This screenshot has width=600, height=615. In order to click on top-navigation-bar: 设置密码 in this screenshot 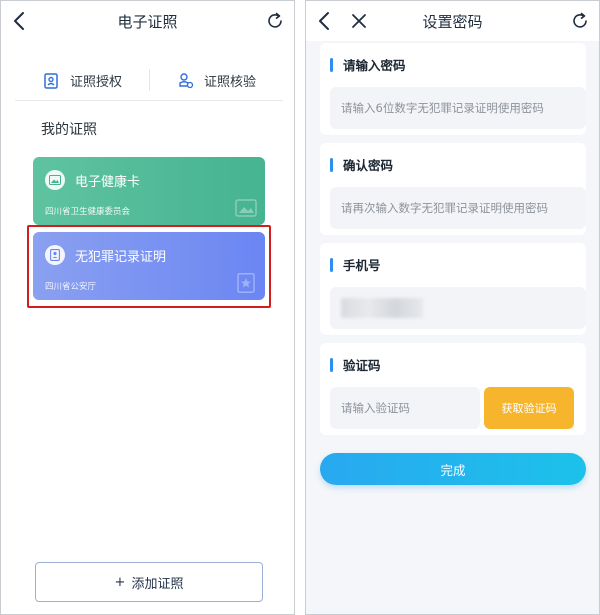, I will do `click(452, 21)`.